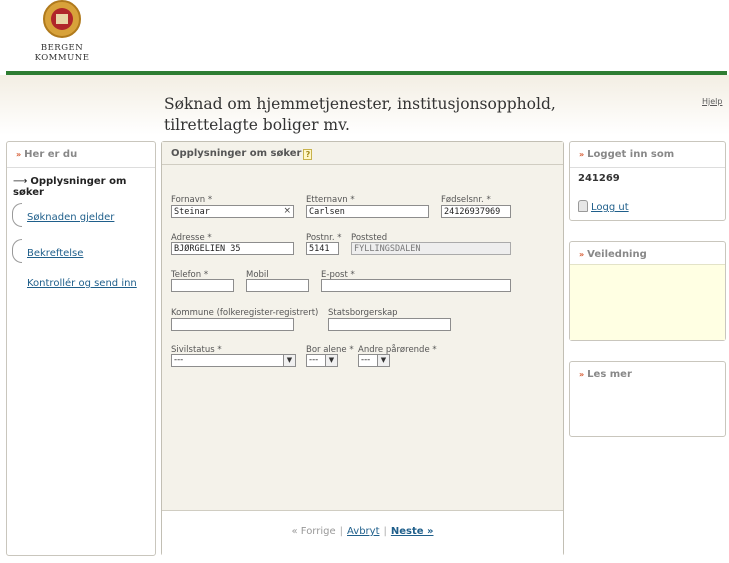 The image size is (729, 563). Describe the element at coordinates (192, 212) in the screenshot. I see `fornavn-value: Steinar` at that location.